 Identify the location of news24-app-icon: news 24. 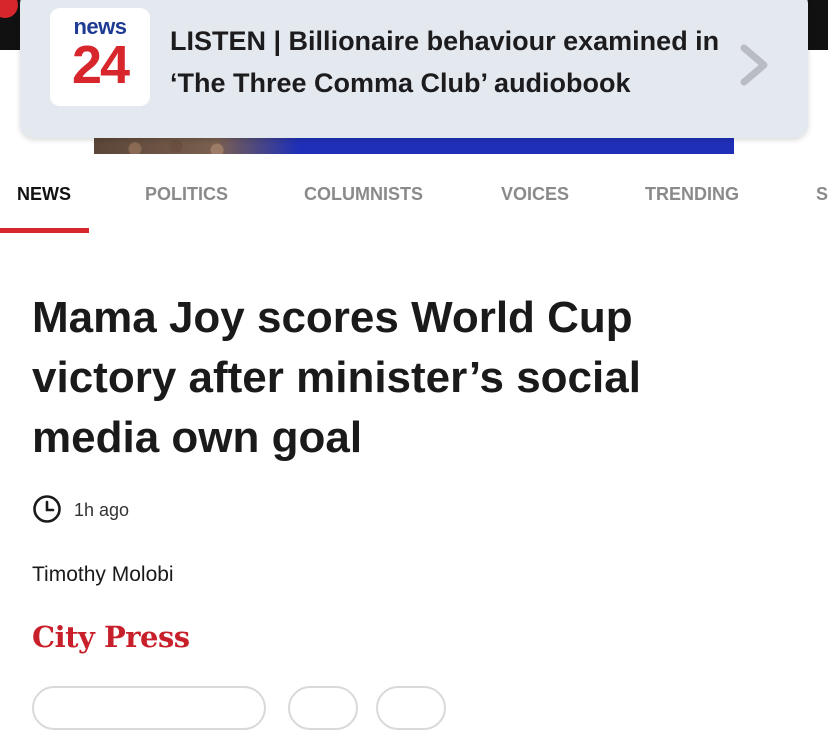
(100, 57).